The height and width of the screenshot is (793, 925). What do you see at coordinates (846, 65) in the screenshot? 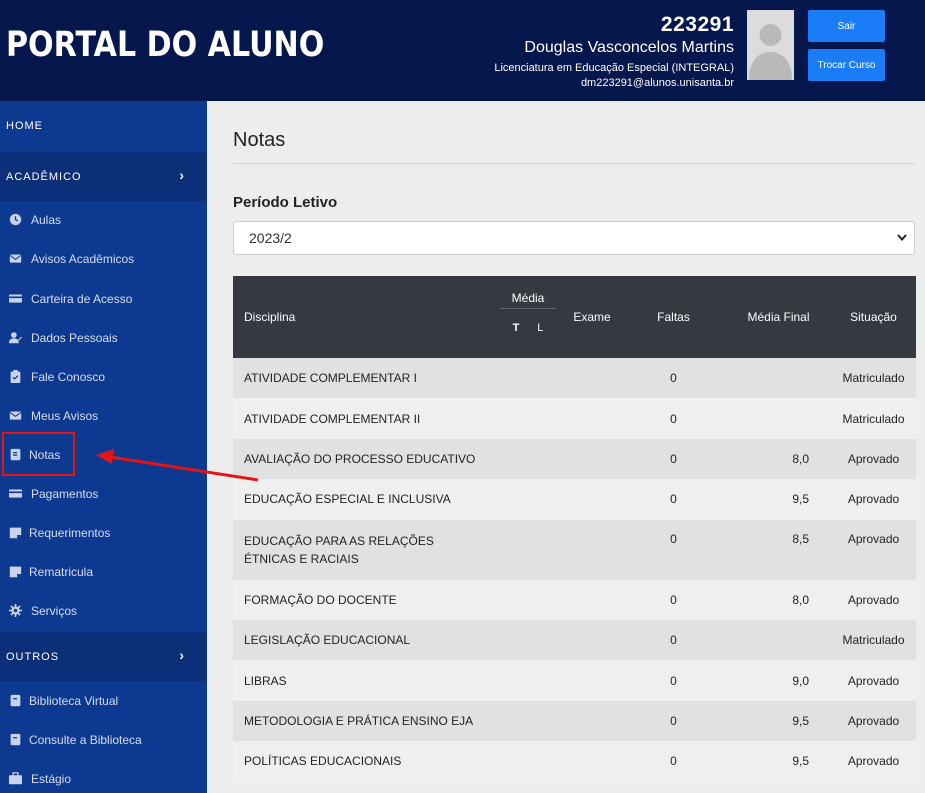
I see `trocar-curso-button: Trocar Curso` at bounding box center [846, 65].